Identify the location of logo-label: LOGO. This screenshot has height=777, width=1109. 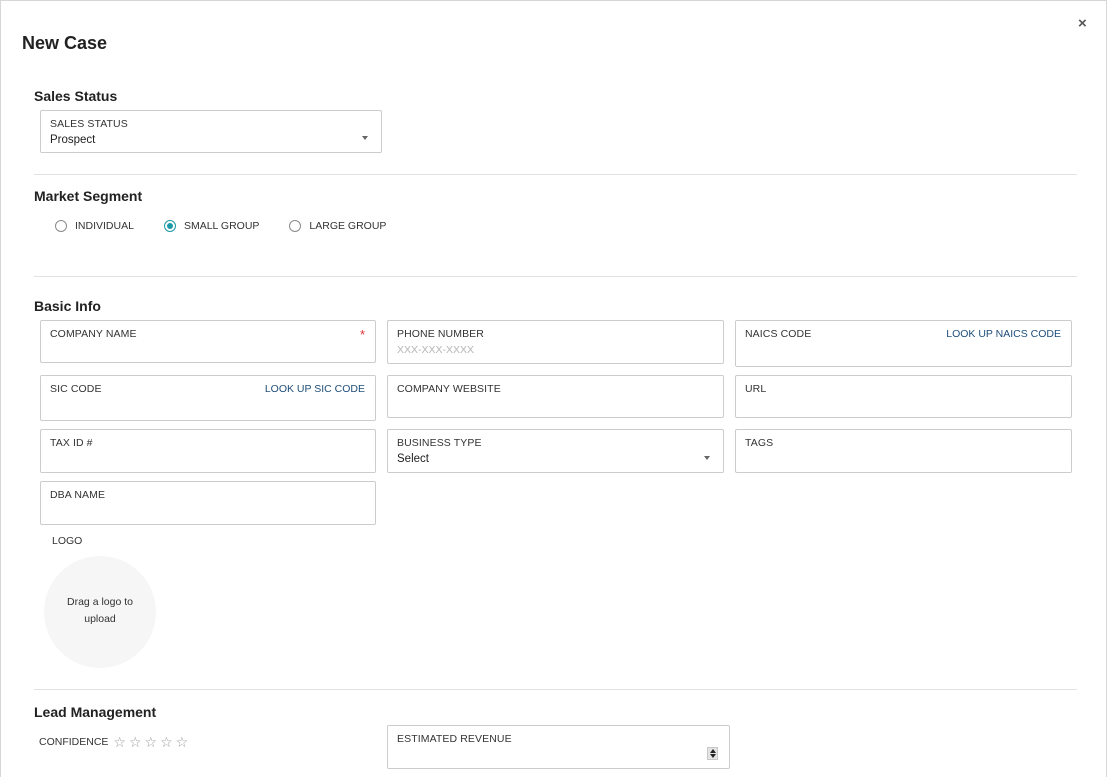
(67, 541).